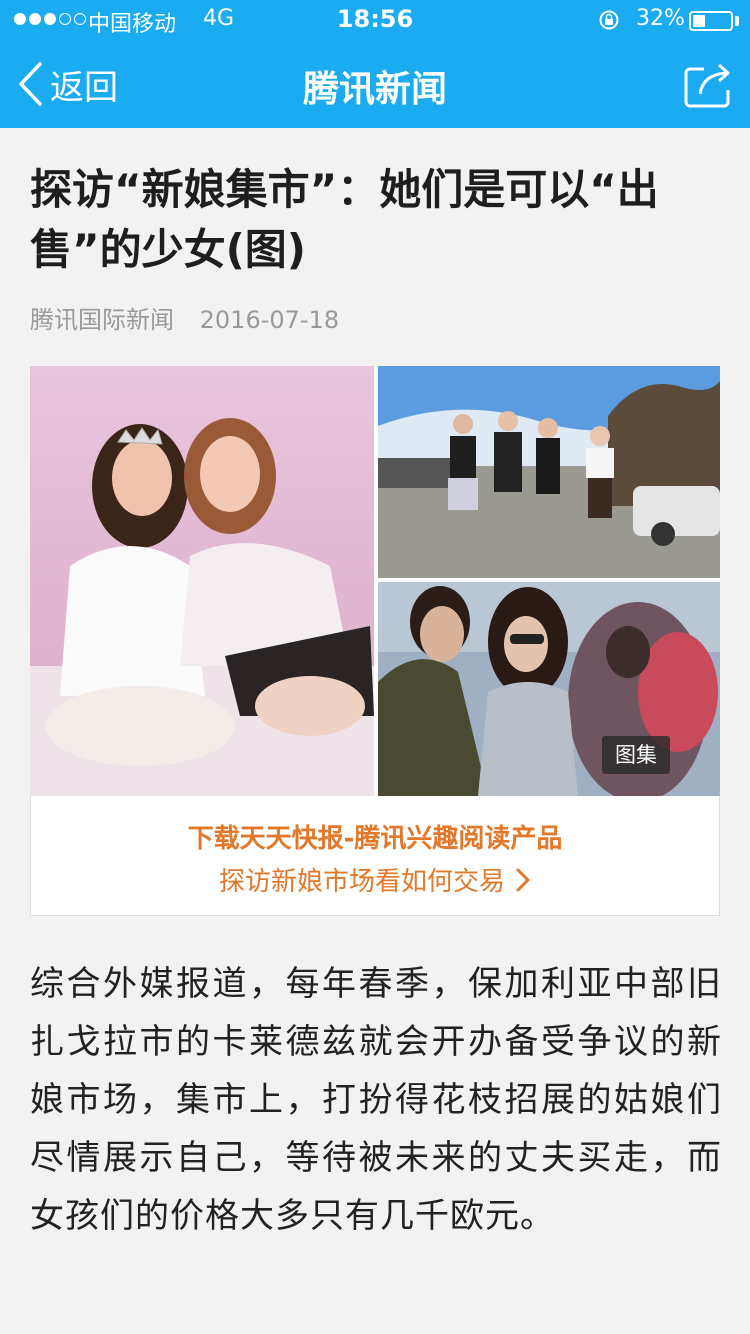  Describe the element at coordinates (660, 18) in the screenshot. I see `battery-percent: 32%` at that location.